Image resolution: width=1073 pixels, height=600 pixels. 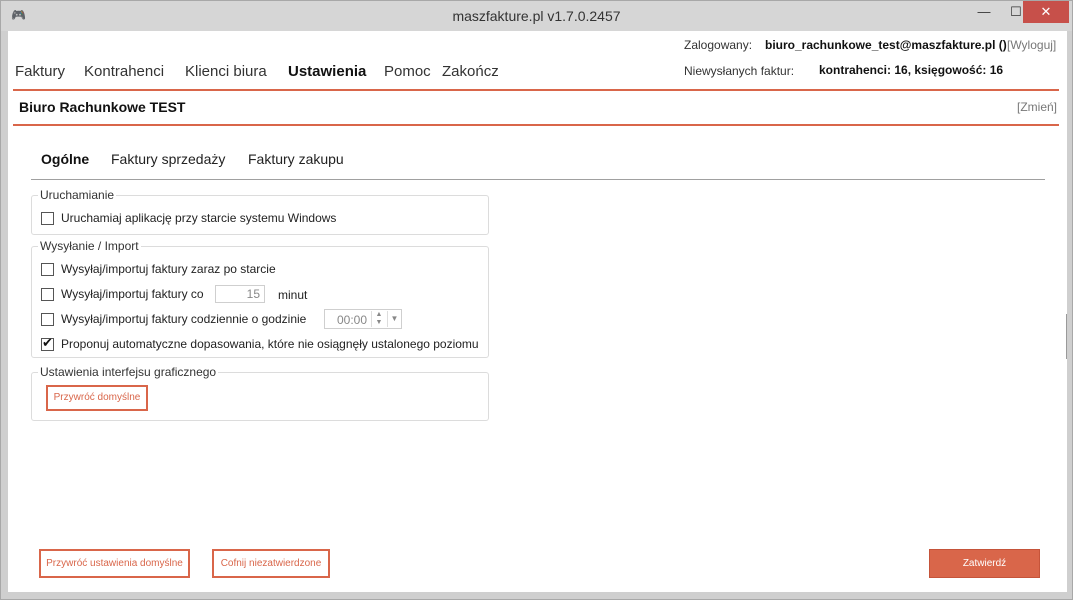 I want to click on daily-time-value: 00:00, so click(x=352, y=320).